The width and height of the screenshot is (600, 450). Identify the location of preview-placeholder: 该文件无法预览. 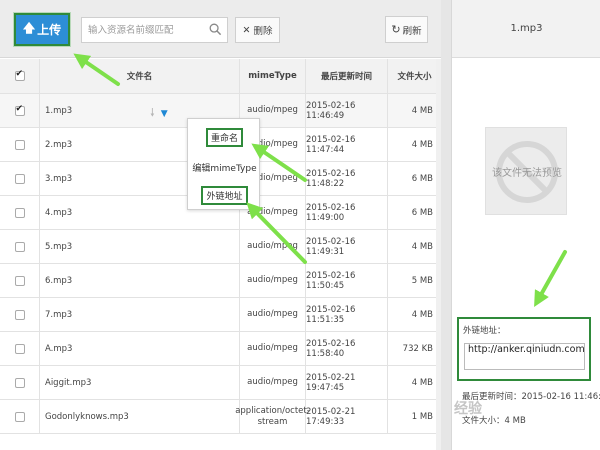
(526, 171).